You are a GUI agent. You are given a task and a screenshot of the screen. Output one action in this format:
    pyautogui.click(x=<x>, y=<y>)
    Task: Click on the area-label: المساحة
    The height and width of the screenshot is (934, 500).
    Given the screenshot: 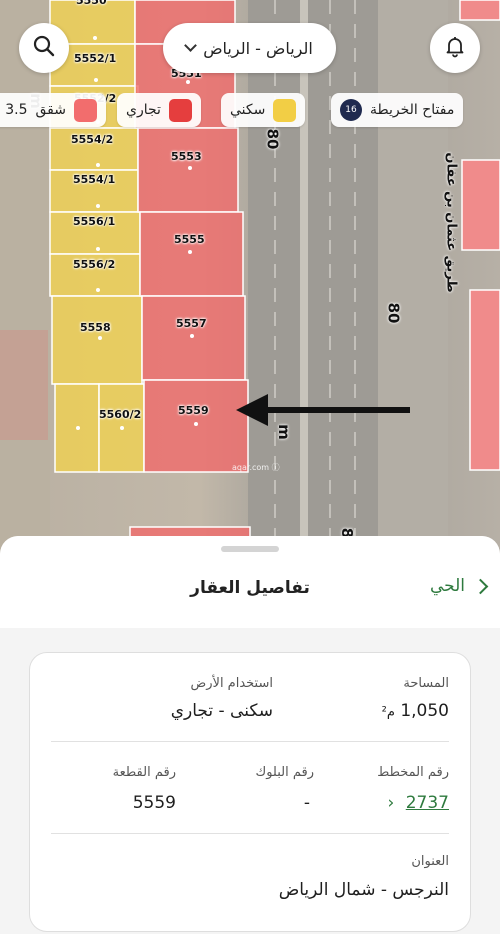 What is the action you would take?
    pyautogui.click(x=426, y=683)
    